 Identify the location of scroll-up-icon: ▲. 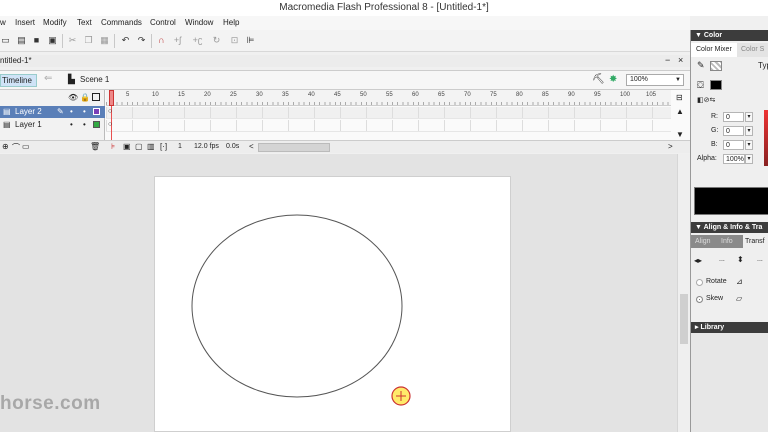
(680, 111).